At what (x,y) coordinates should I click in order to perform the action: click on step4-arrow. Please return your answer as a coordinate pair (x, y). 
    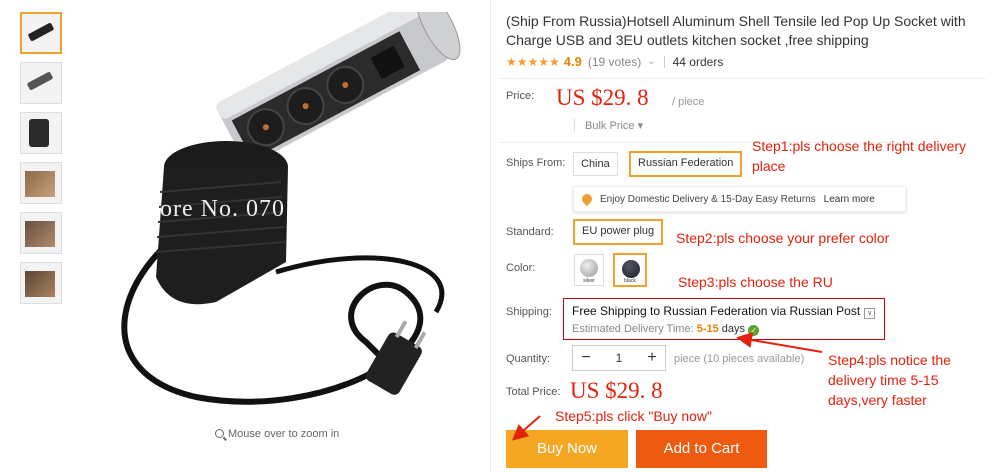
    Looking at the image, I should click on (779, 342).